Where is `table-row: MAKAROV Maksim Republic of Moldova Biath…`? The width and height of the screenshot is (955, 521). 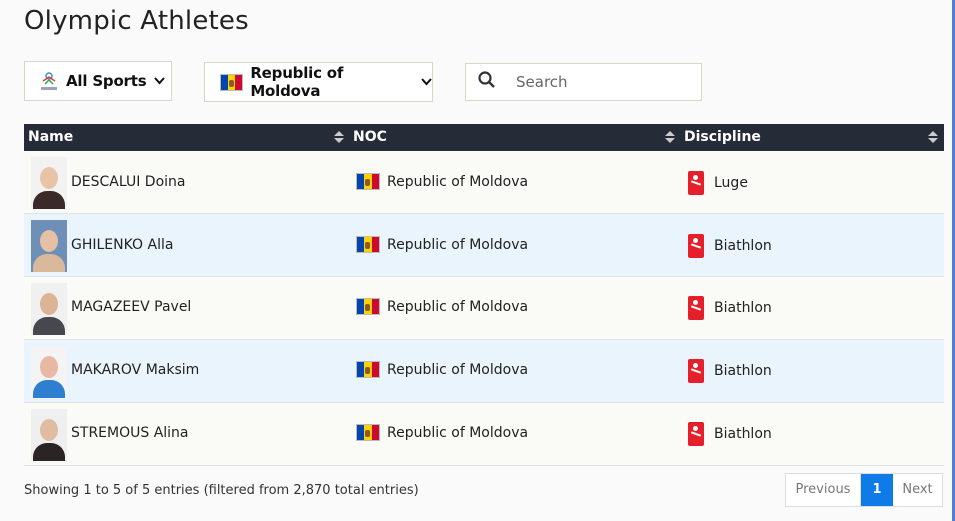 table-row: MAKAROV Maksim Republic of Moldova Biath… is located at coordinates (484, 371).